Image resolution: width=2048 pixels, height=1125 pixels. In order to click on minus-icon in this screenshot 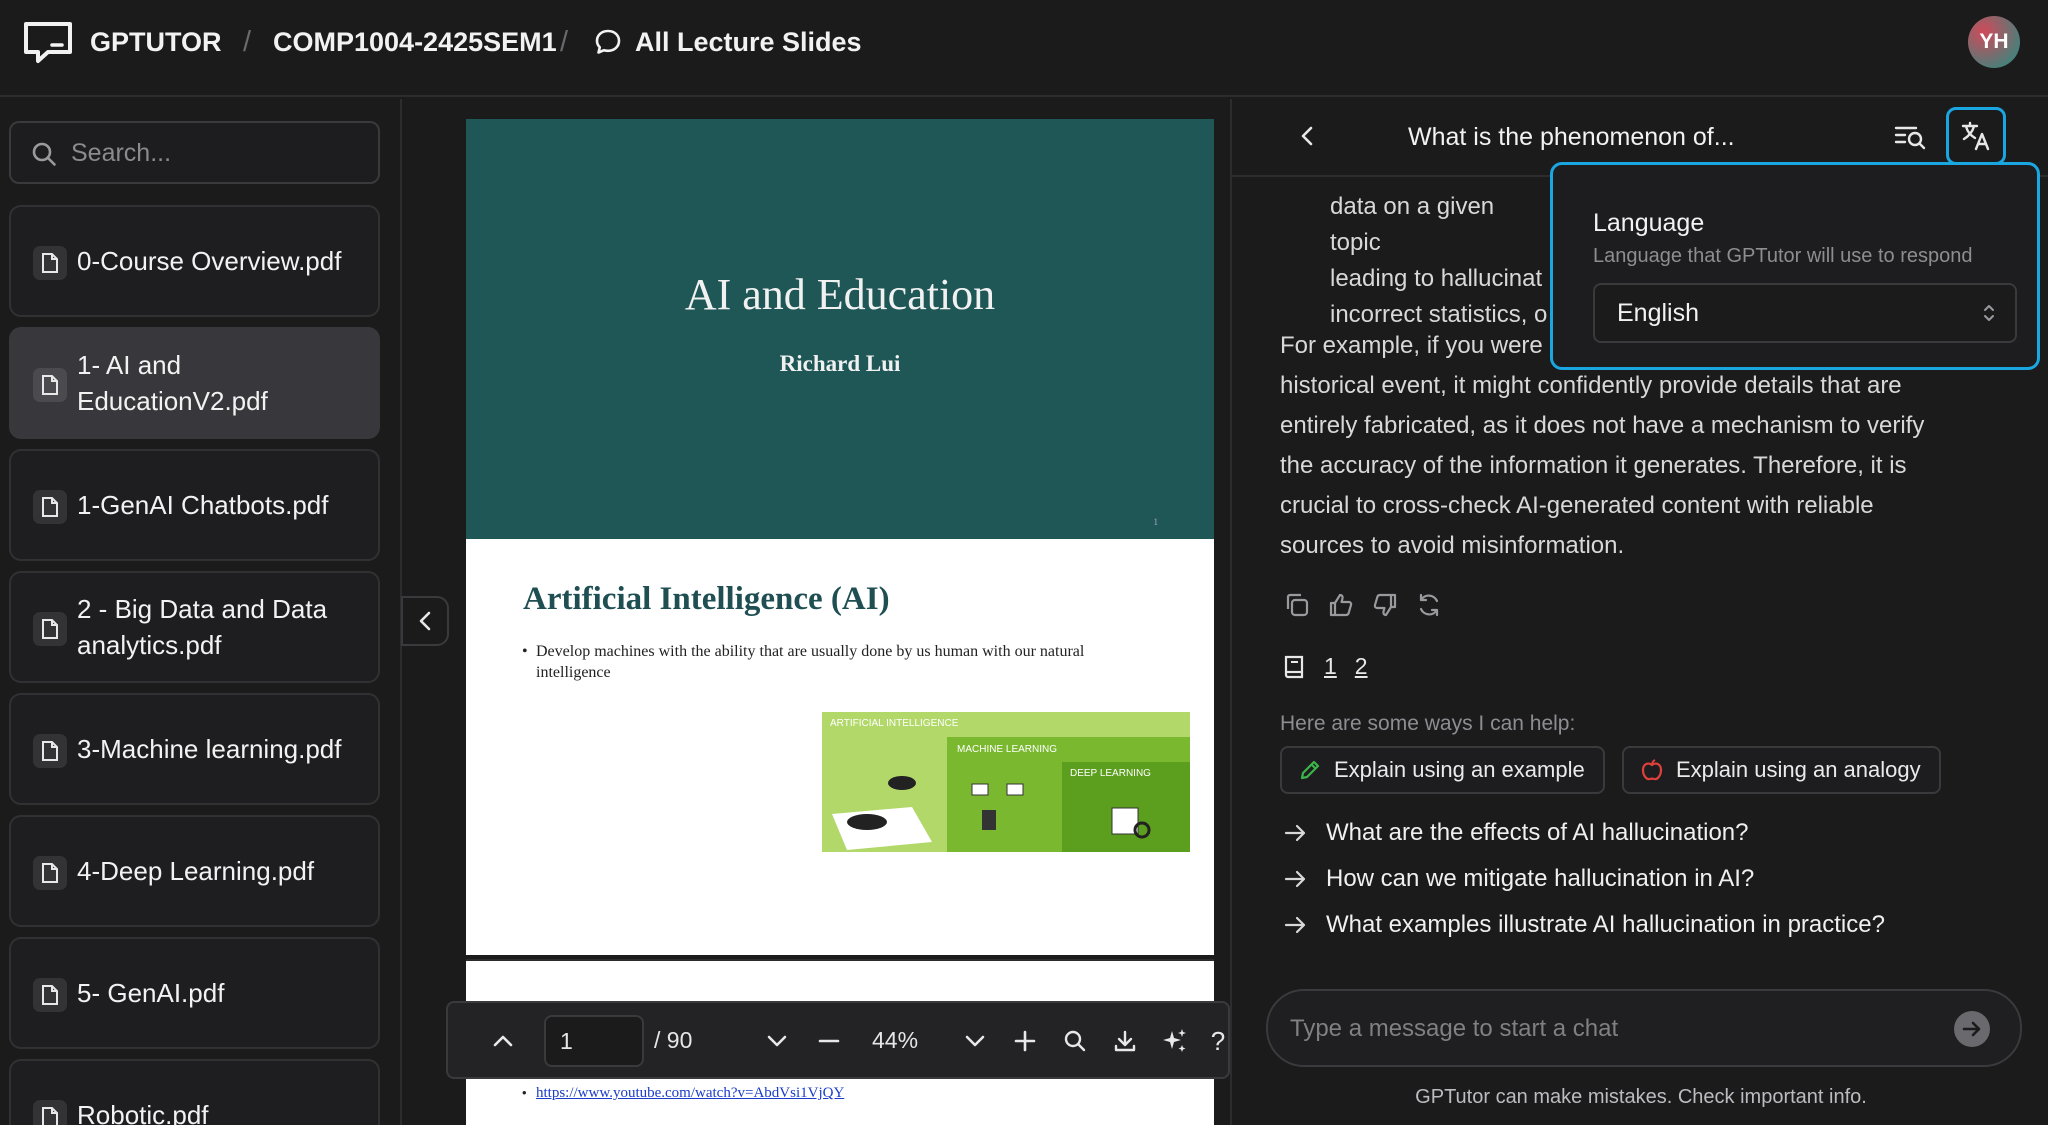, I will do `click(829, 1041)`.